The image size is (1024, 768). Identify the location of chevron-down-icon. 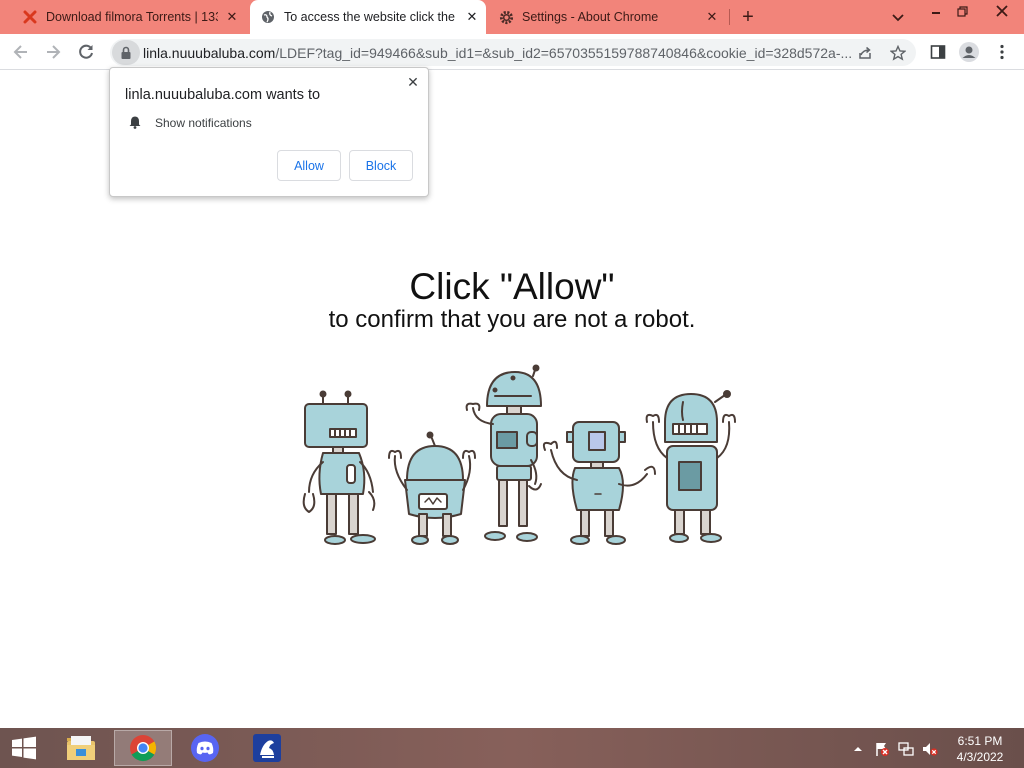
(898, 17).